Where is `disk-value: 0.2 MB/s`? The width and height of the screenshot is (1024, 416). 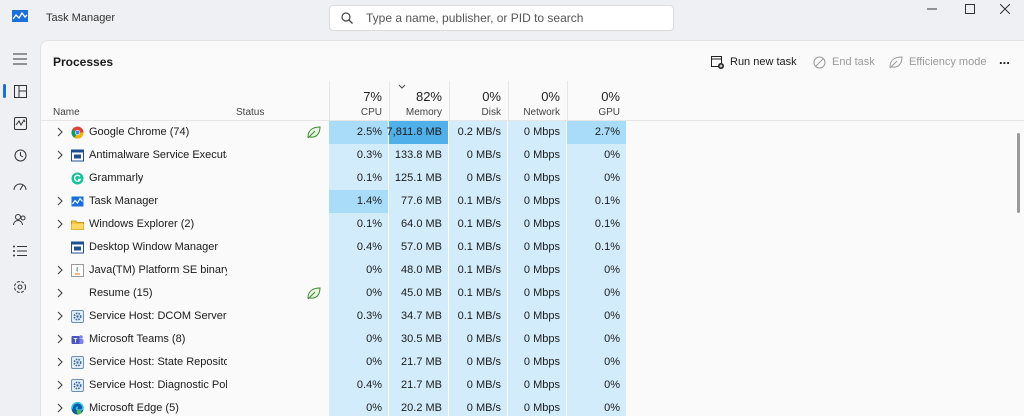 disk-value: 0.2 MB/s is located at coordinates (479, 132).